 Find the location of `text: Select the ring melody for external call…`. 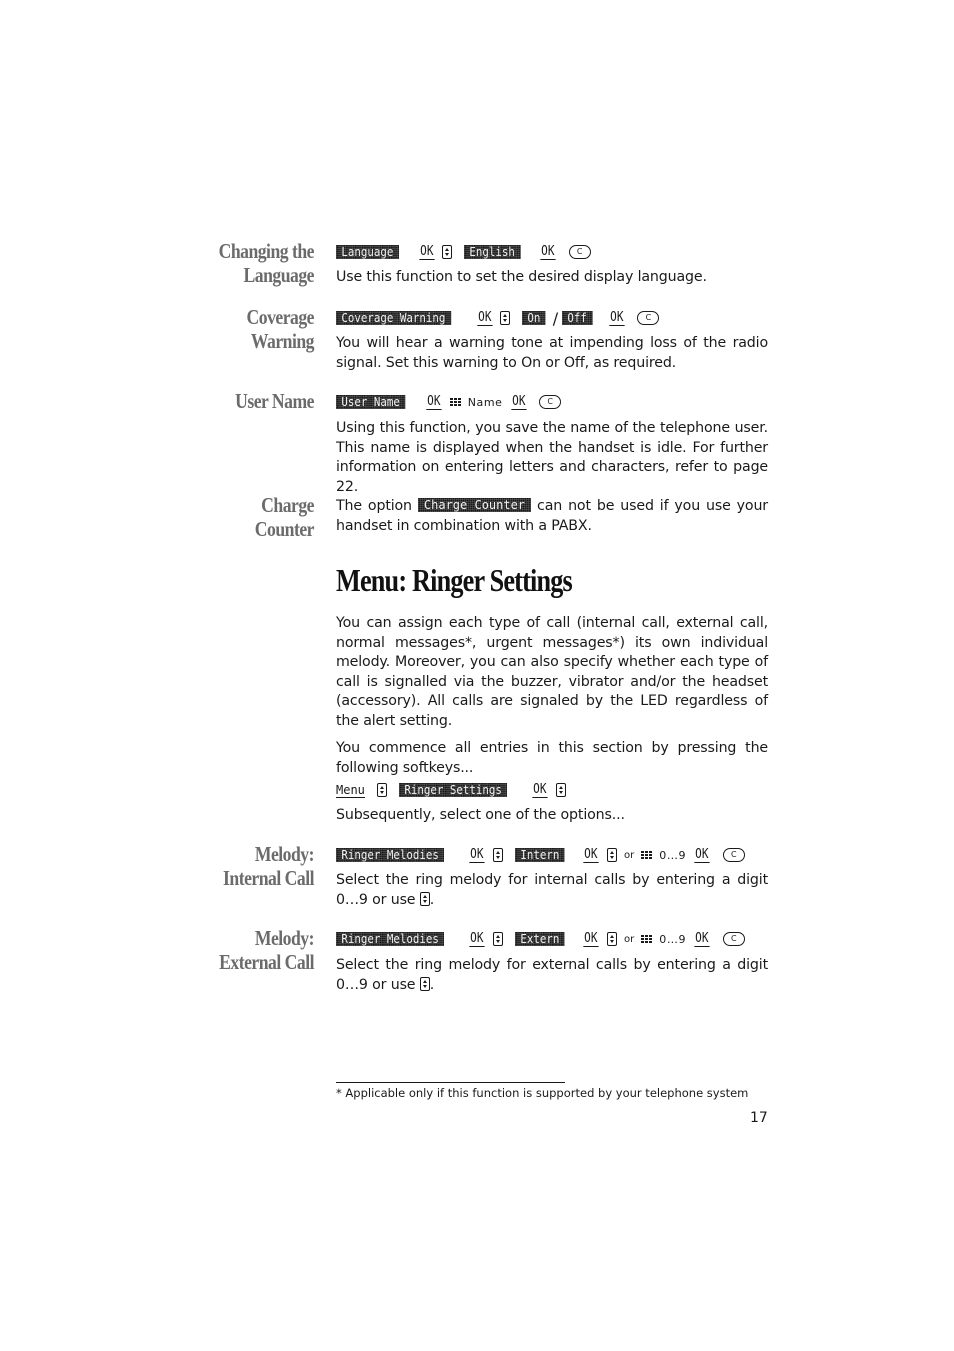

text: Select the ring melody for external call… is located at coordinates (552, 975).